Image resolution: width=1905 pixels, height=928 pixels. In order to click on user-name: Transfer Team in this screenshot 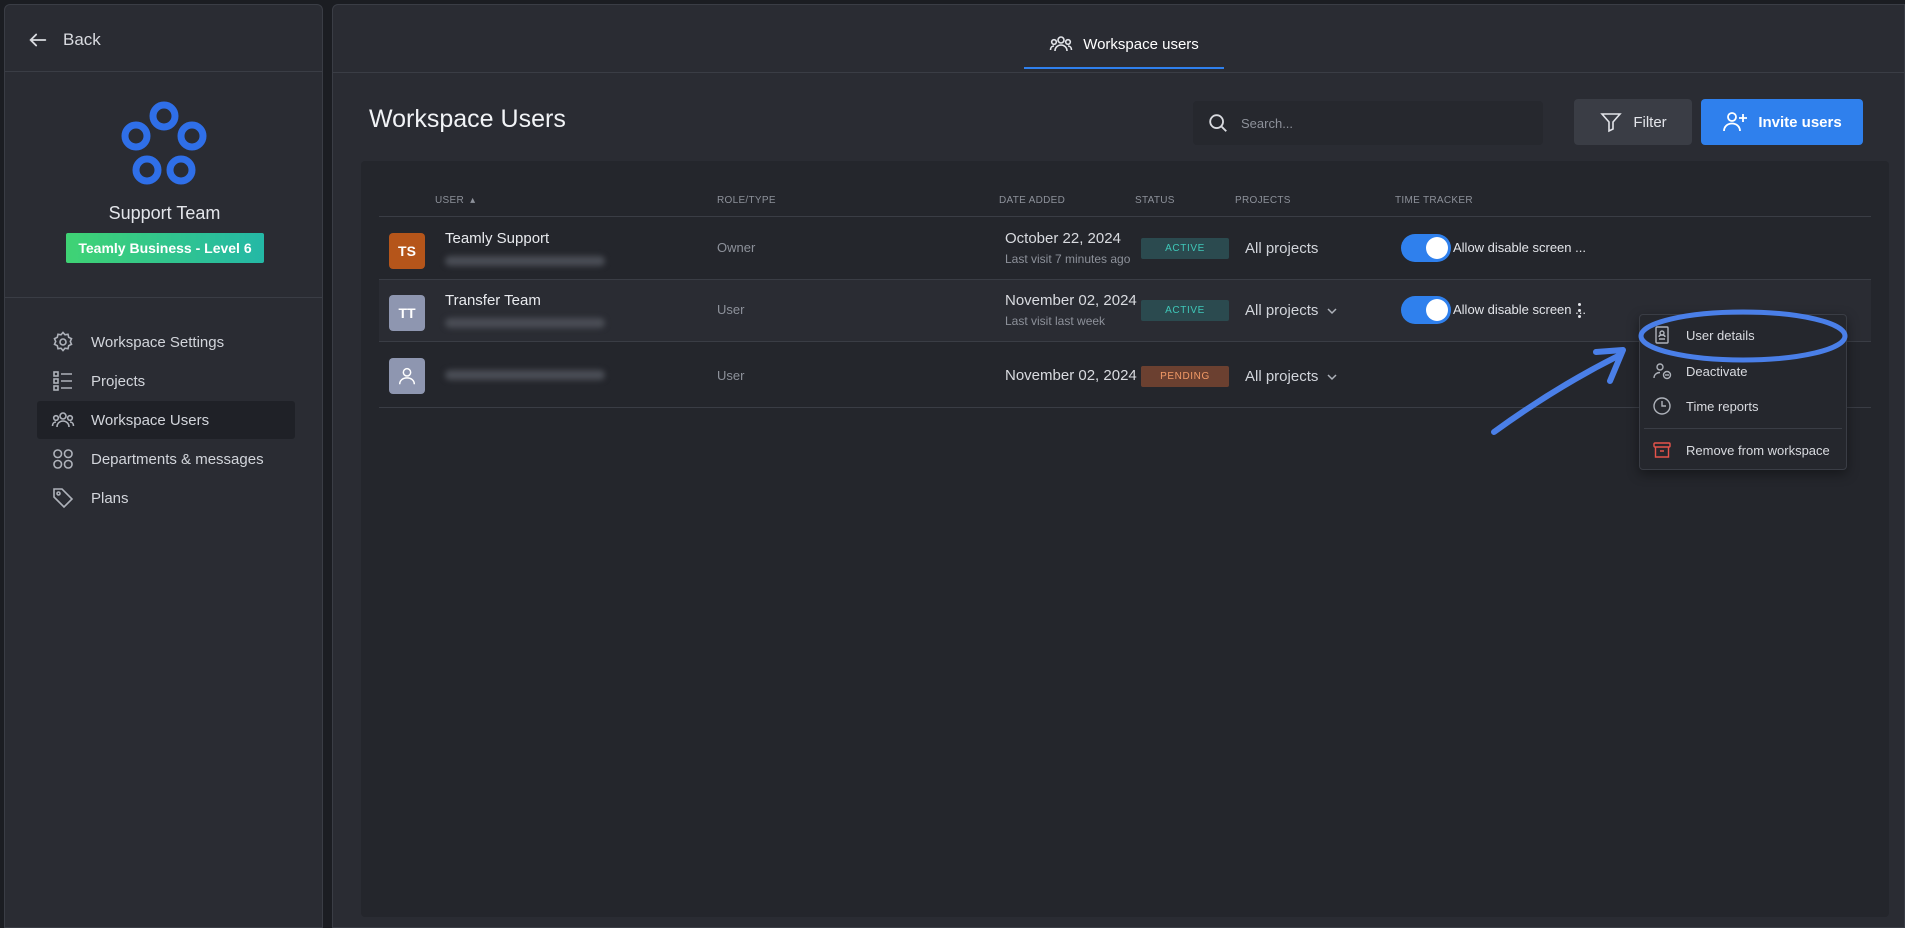, I will do `click(493, 300)`.